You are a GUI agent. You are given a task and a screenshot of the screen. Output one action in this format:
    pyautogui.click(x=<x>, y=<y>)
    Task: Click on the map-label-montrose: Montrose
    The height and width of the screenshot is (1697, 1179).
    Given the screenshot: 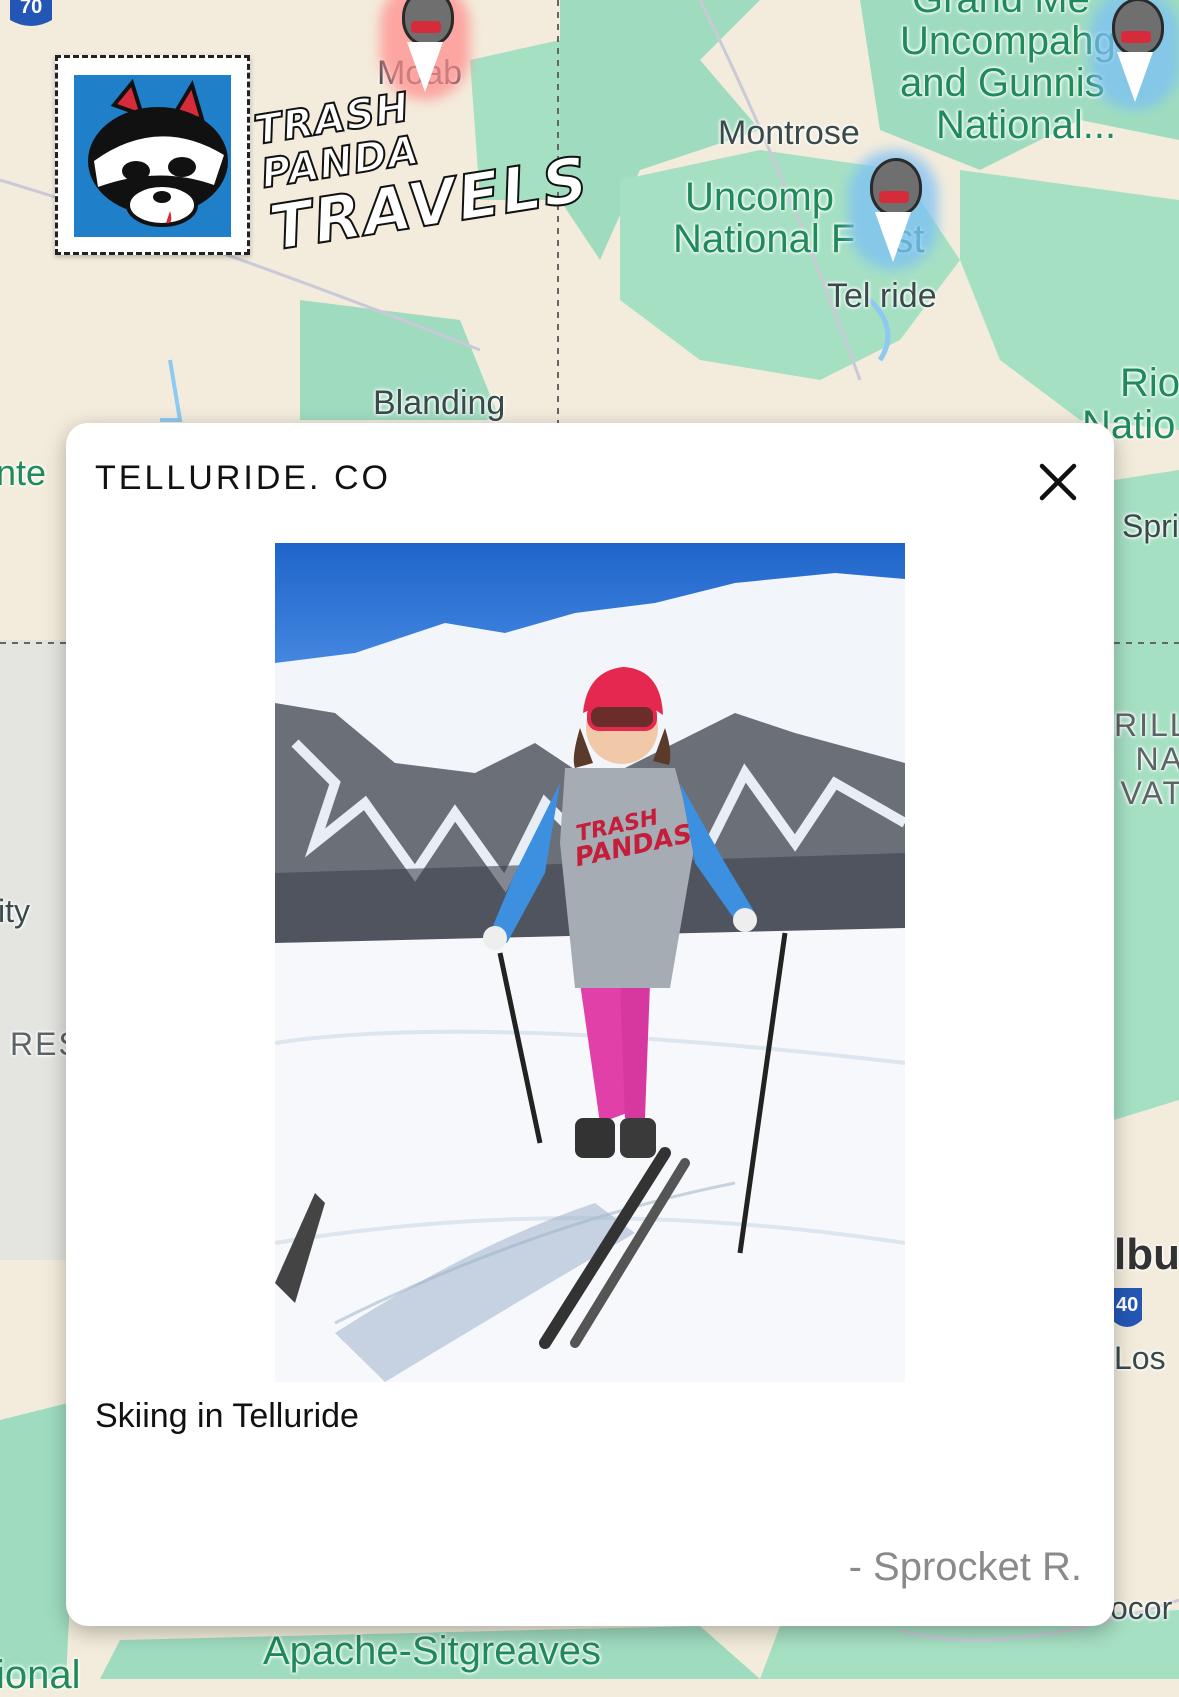 What is the action you would take?
    pyautogui.click(x=789, y=133)
    